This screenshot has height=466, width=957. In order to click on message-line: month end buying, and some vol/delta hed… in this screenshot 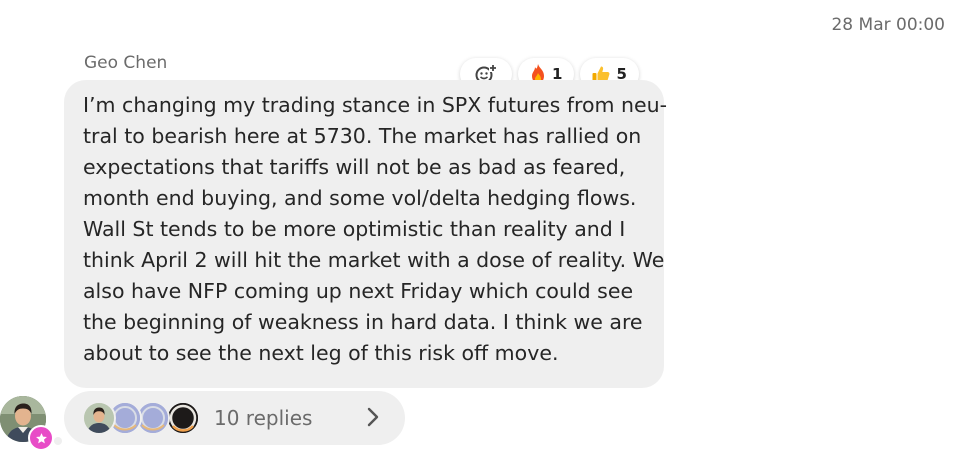, I will do `click(360, 198)`.